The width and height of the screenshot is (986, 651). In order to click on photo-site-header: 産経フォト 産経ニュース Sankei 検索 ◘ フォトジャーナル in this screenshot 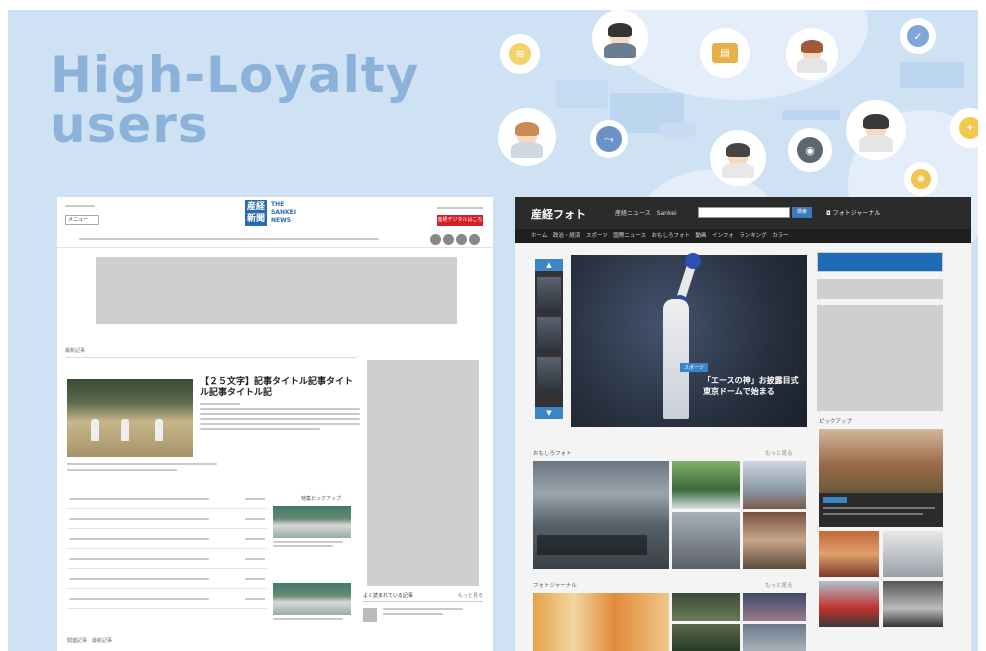, I will do `click(743, 213)`.